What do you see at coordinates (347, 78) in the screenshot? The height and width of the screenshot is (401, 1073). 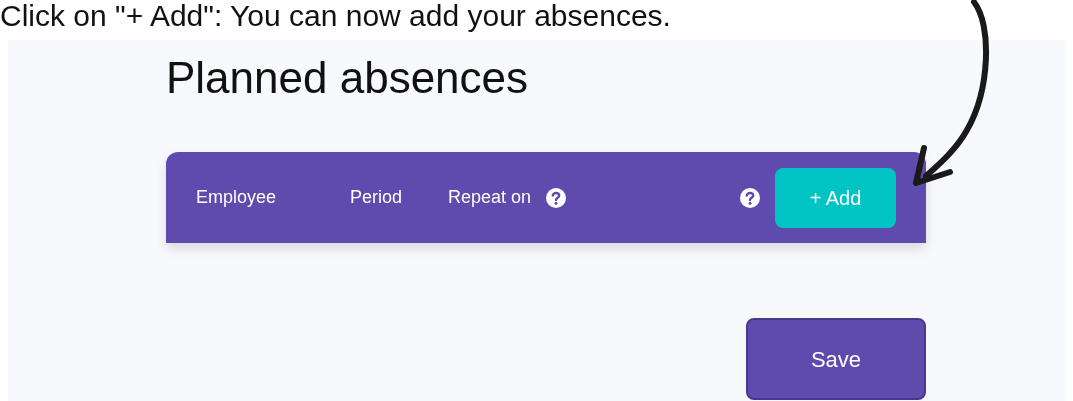 I see `page-heading: Planned absences` at bounding box center [347, 78].